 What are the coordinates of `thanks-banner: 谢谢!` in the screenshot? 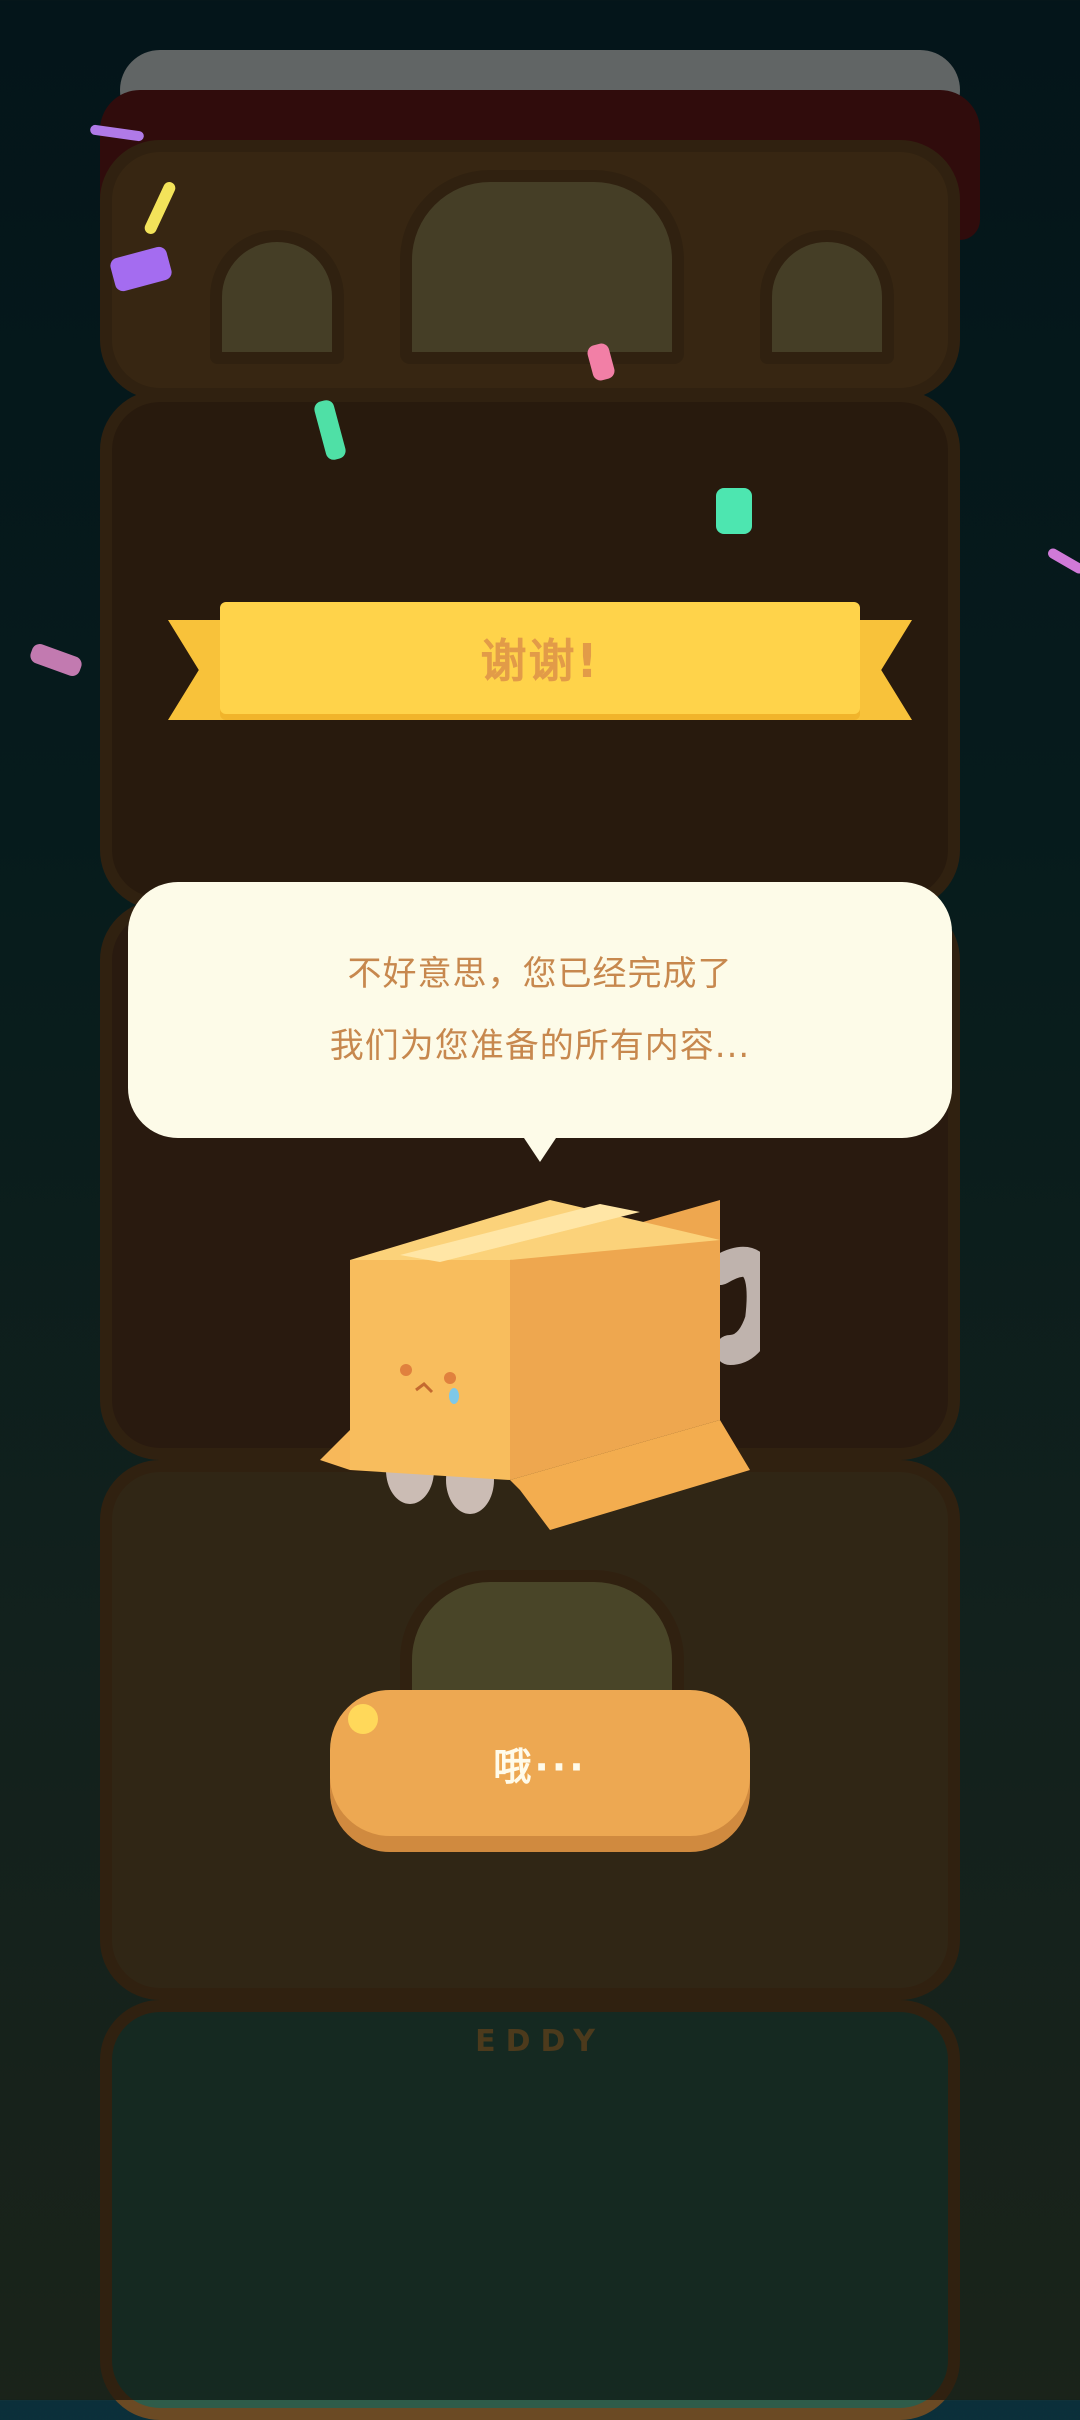 It's located at (540, 662).